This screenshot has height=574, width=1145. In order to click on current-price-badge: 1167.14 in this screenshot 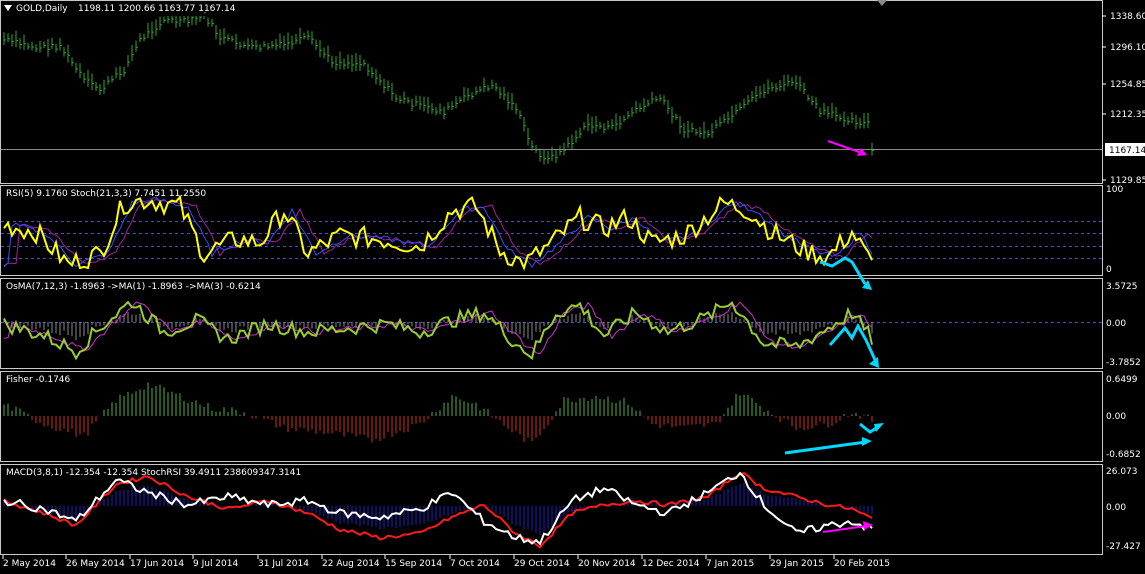, I will do `click(1125, 149)`.